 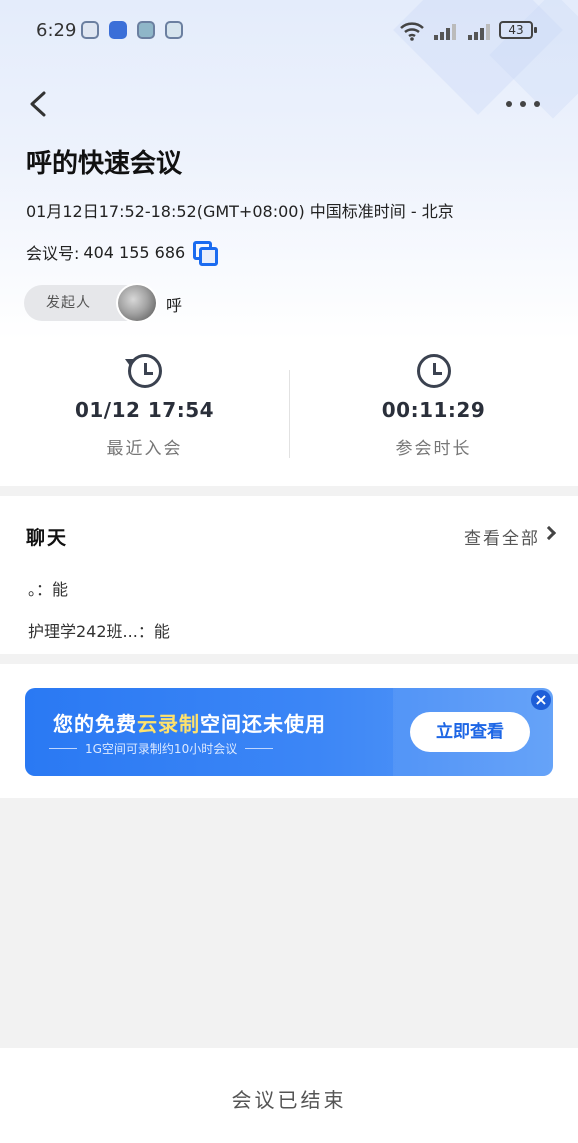 What do you see at coordinates (518, 30) in the screenshot?
I see `battery-icon: 43` at bounding box center [518, 30].